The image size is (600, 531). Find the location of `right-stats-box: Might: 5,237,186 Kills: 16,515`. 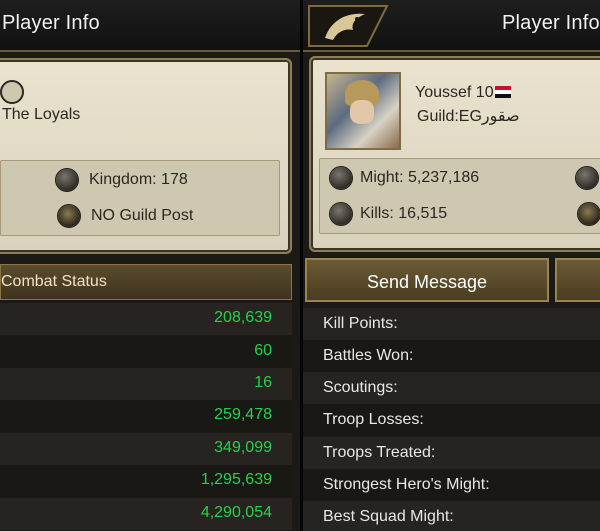

right-stats-box: Might: 5,237,186 Kills: 16,515 is located at coordinates (459, 196).